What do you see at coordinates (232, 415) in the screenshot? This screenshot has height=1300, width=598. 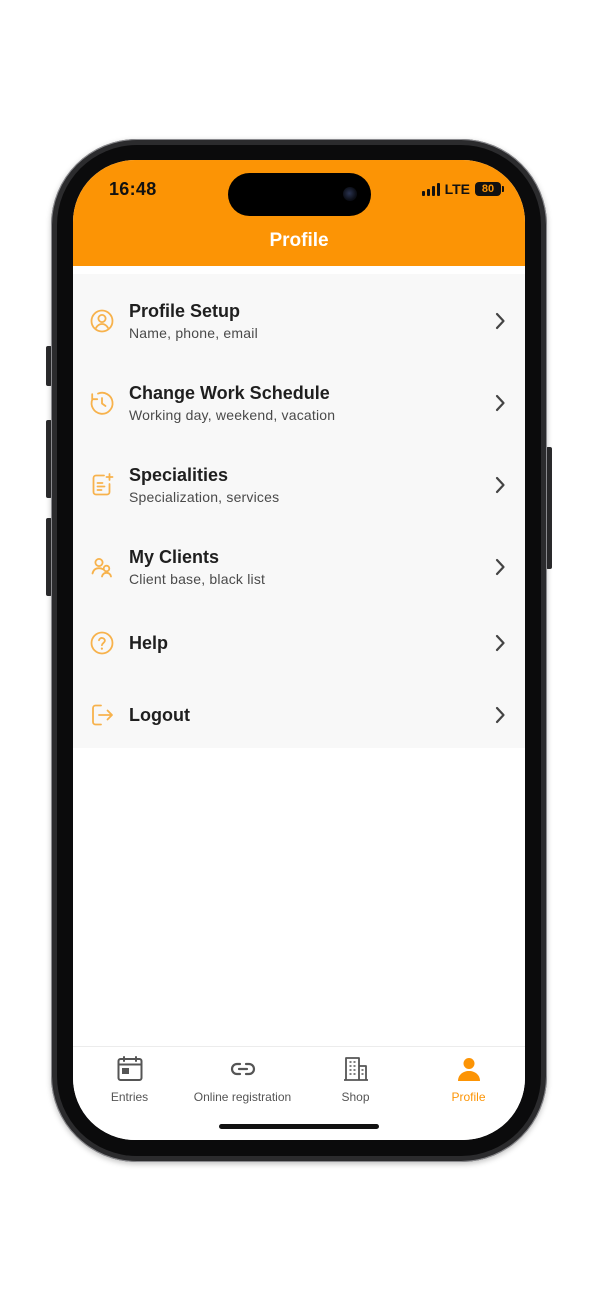 I see `menu-item-subtitle: Working day, weekend, vacation` at bounding box center [232, 415].